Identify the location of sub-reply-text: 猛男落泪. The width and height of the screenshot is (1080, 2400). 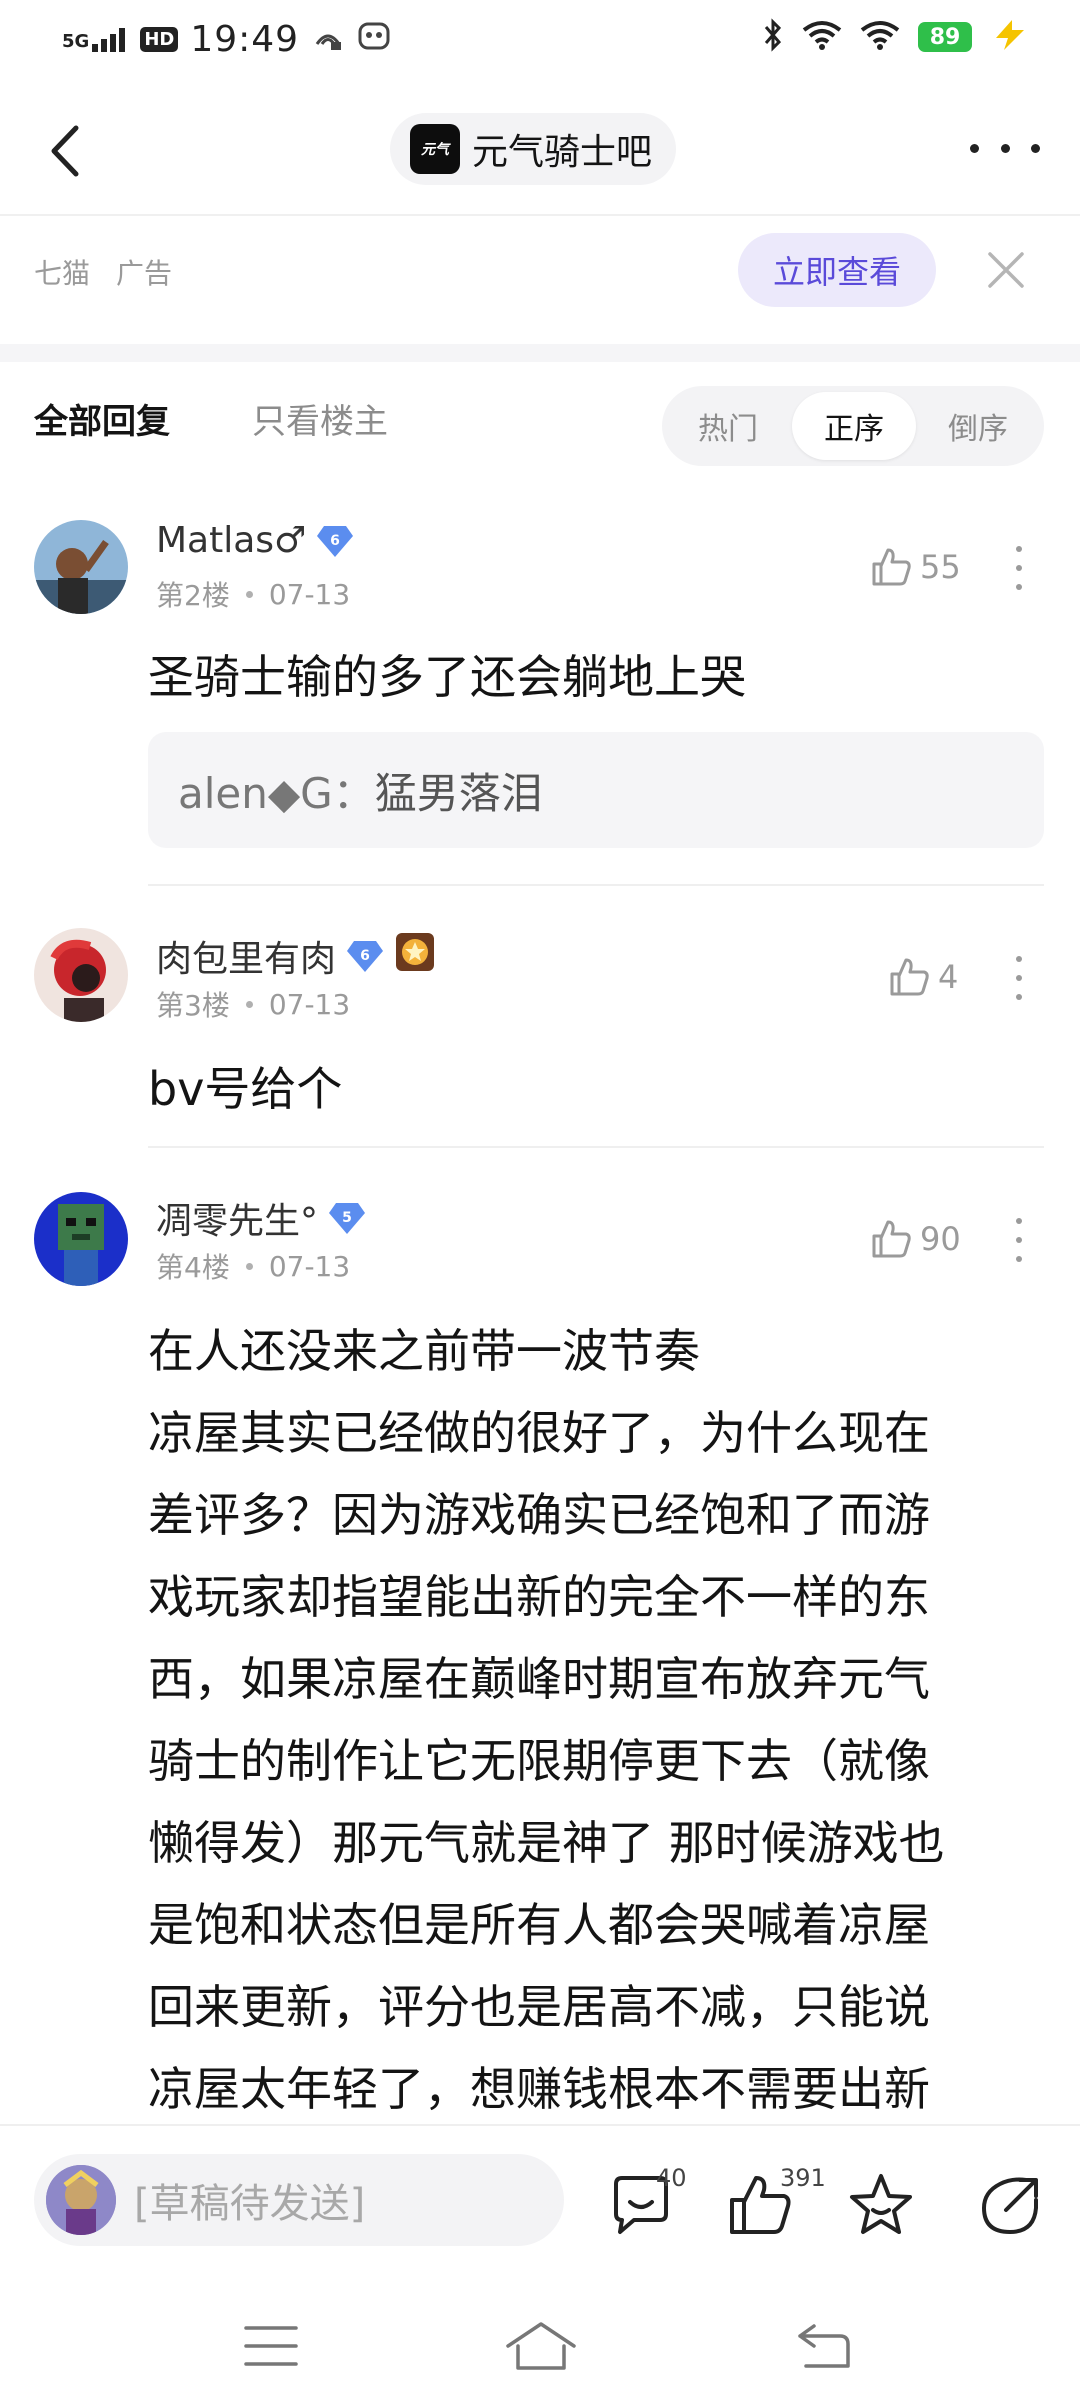
(458, 793).